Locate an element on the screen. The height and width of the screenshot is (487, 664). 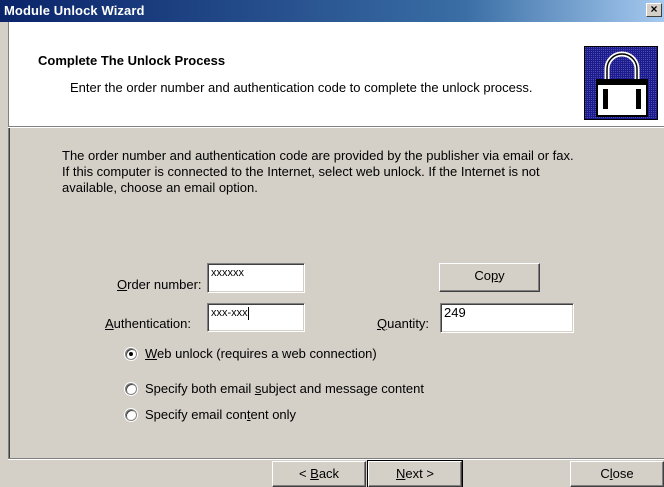
footer-divider-highlight is located at coordinates (336, 459).